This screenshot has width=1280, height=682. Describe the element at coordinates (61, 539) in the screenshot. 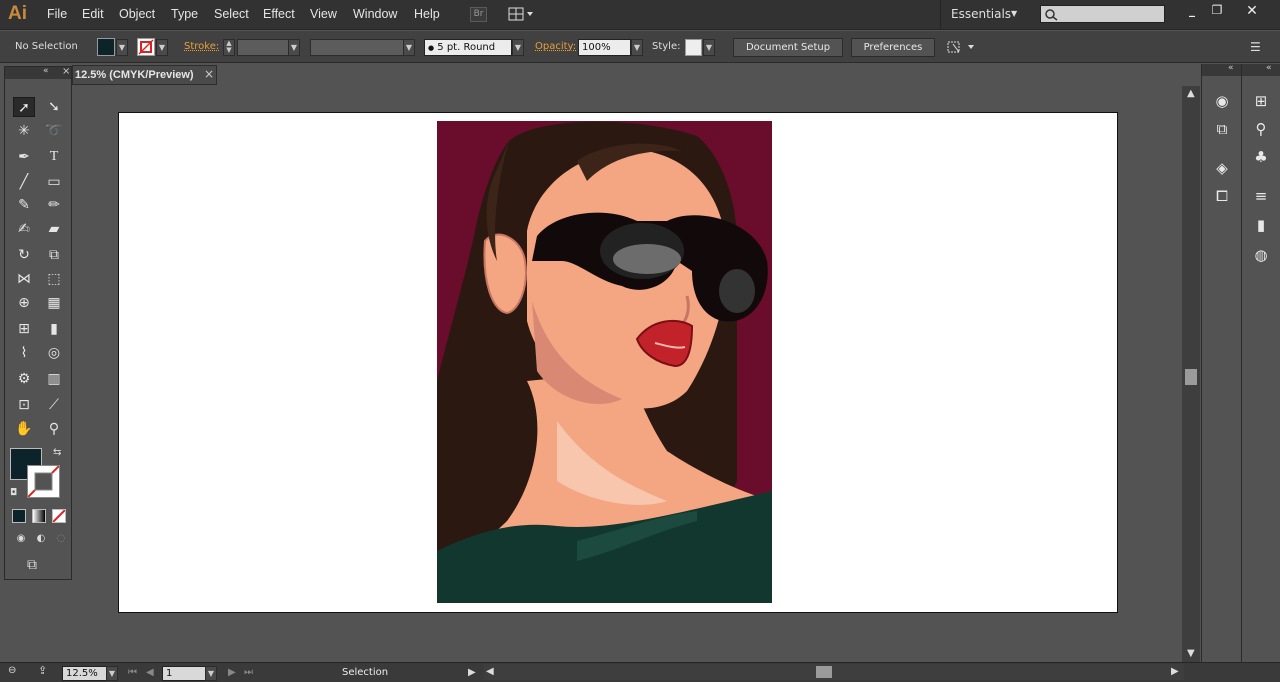

I see `draw-inside-icon: ◌` at that location.